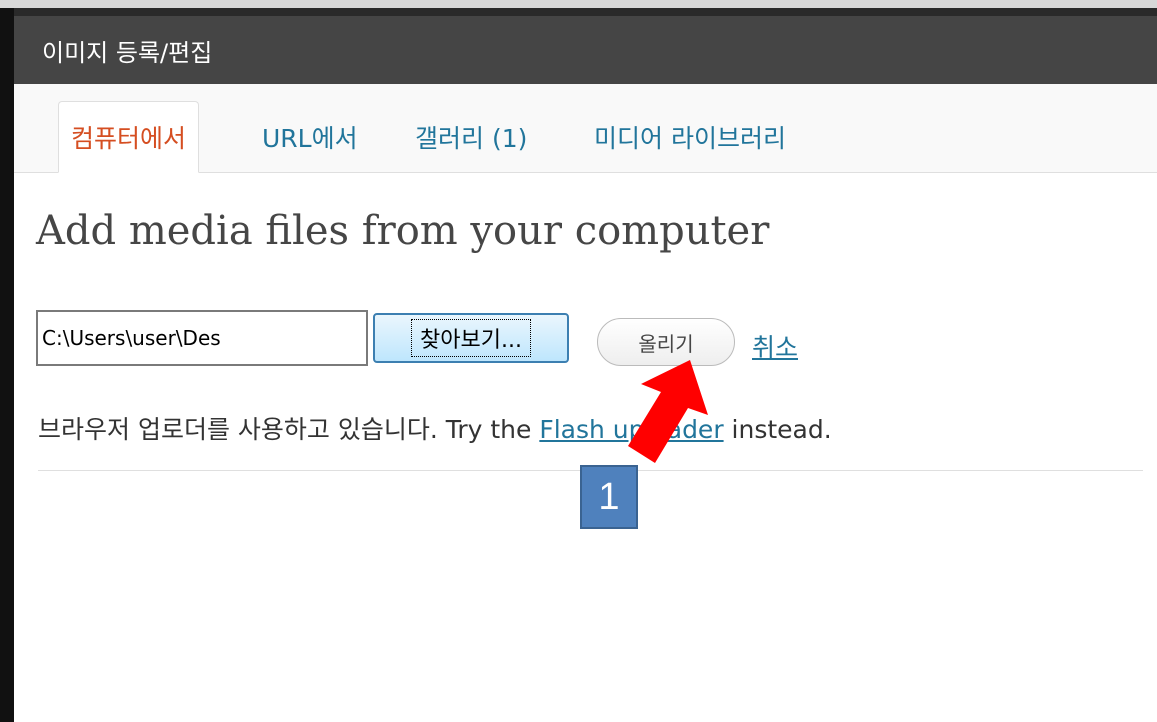  I want to click on tab-from-url: URL에서, so click(310, 137).